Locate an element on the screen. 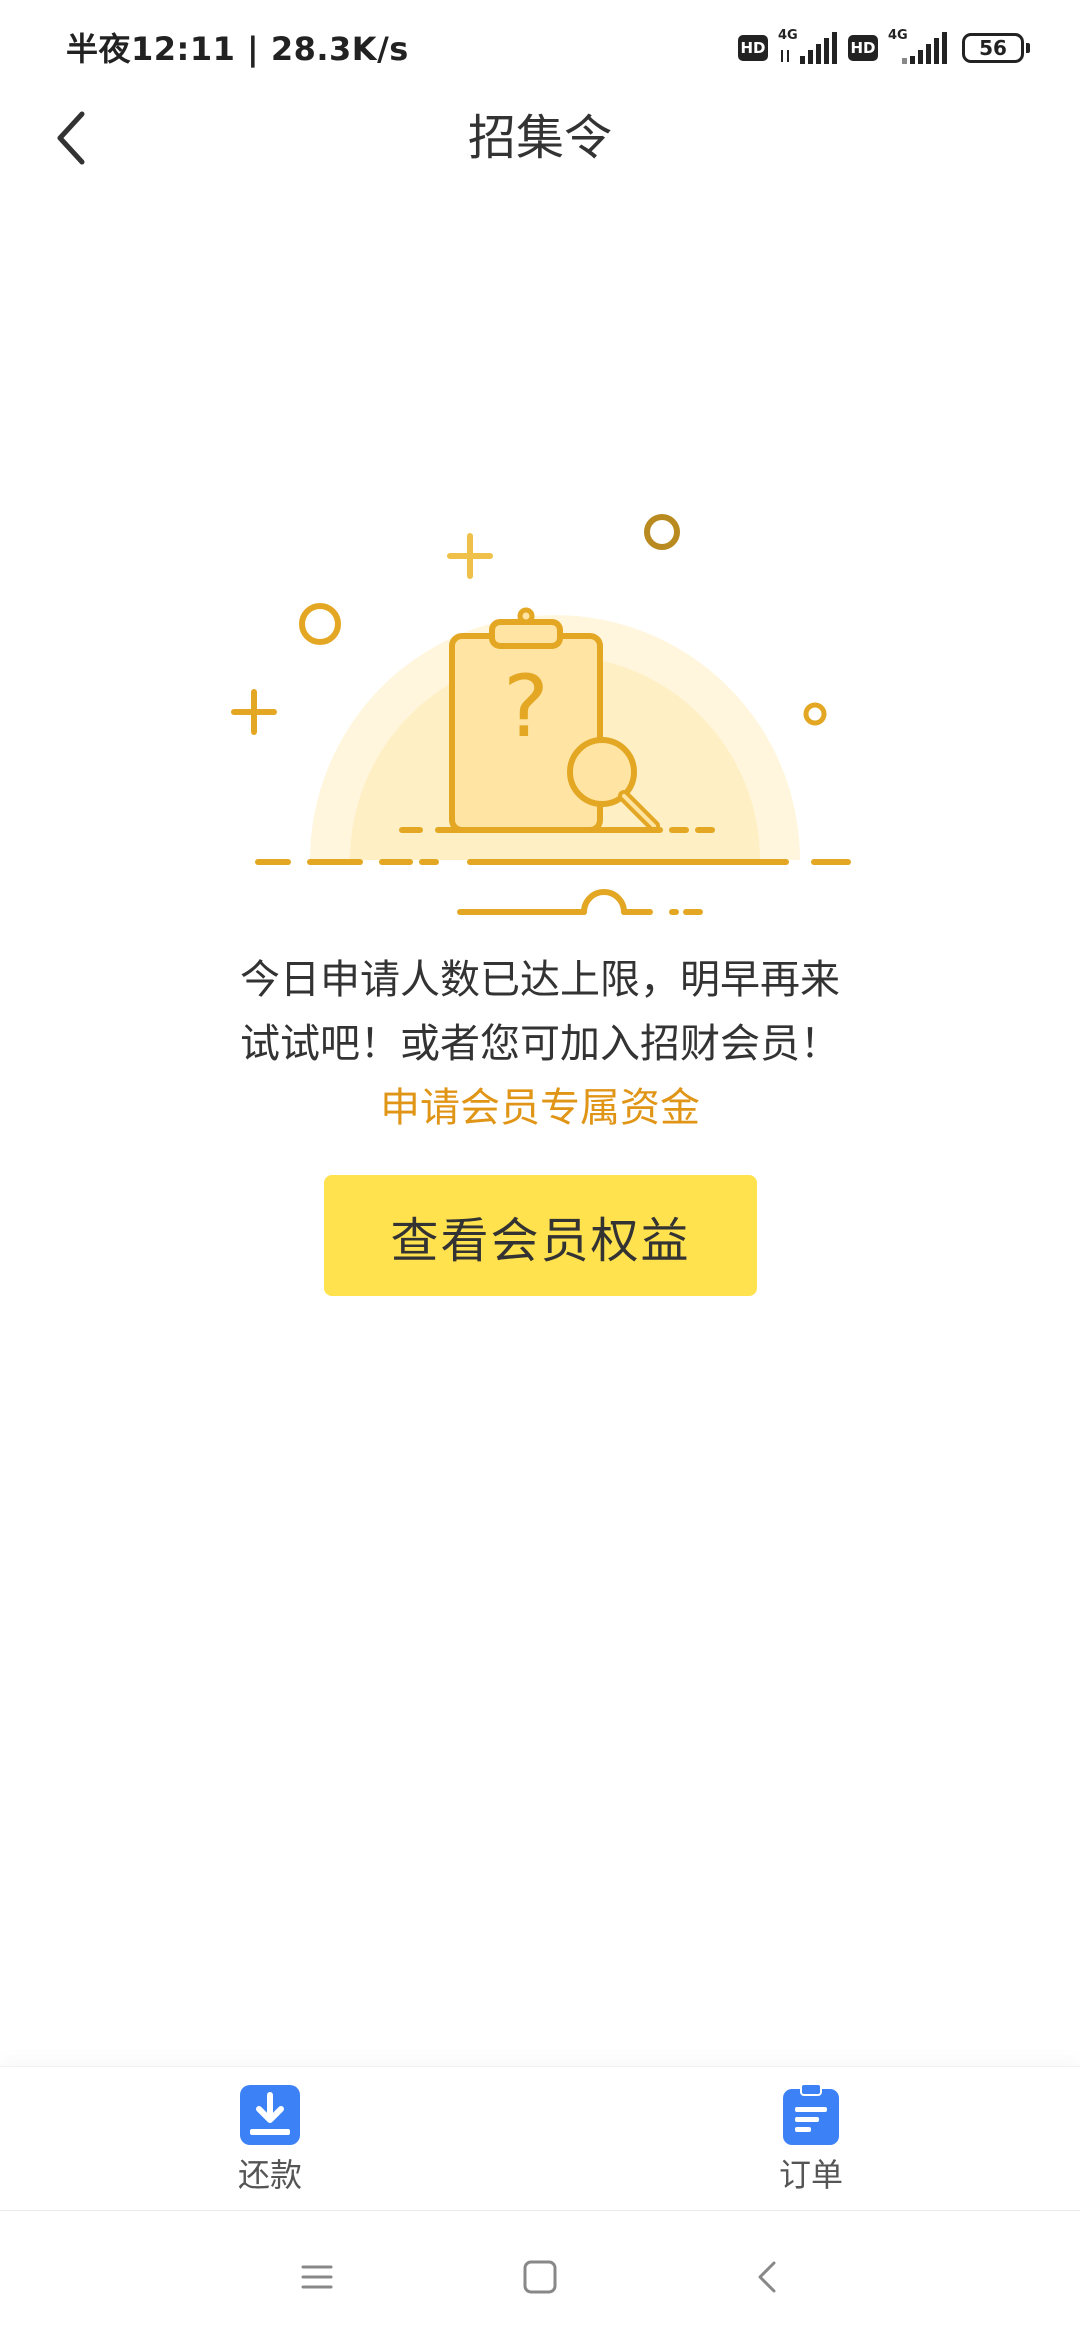 This screenshot has width=1080, height=2340. member-fund-link: 申请会员专属资金 is located at coordinates (540, 1108).